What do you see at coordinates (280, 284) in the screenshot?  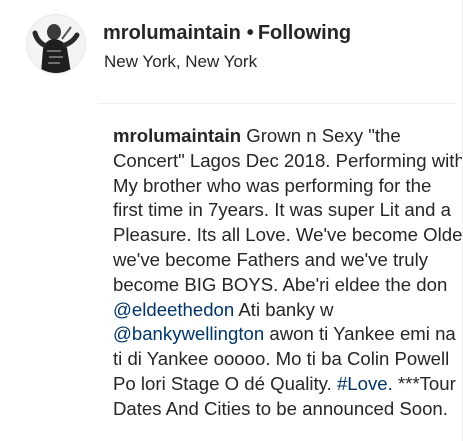 I see `caption-line: become BIG BOYS. Abe'ri eldee the don` at bounding box center [280, 284].